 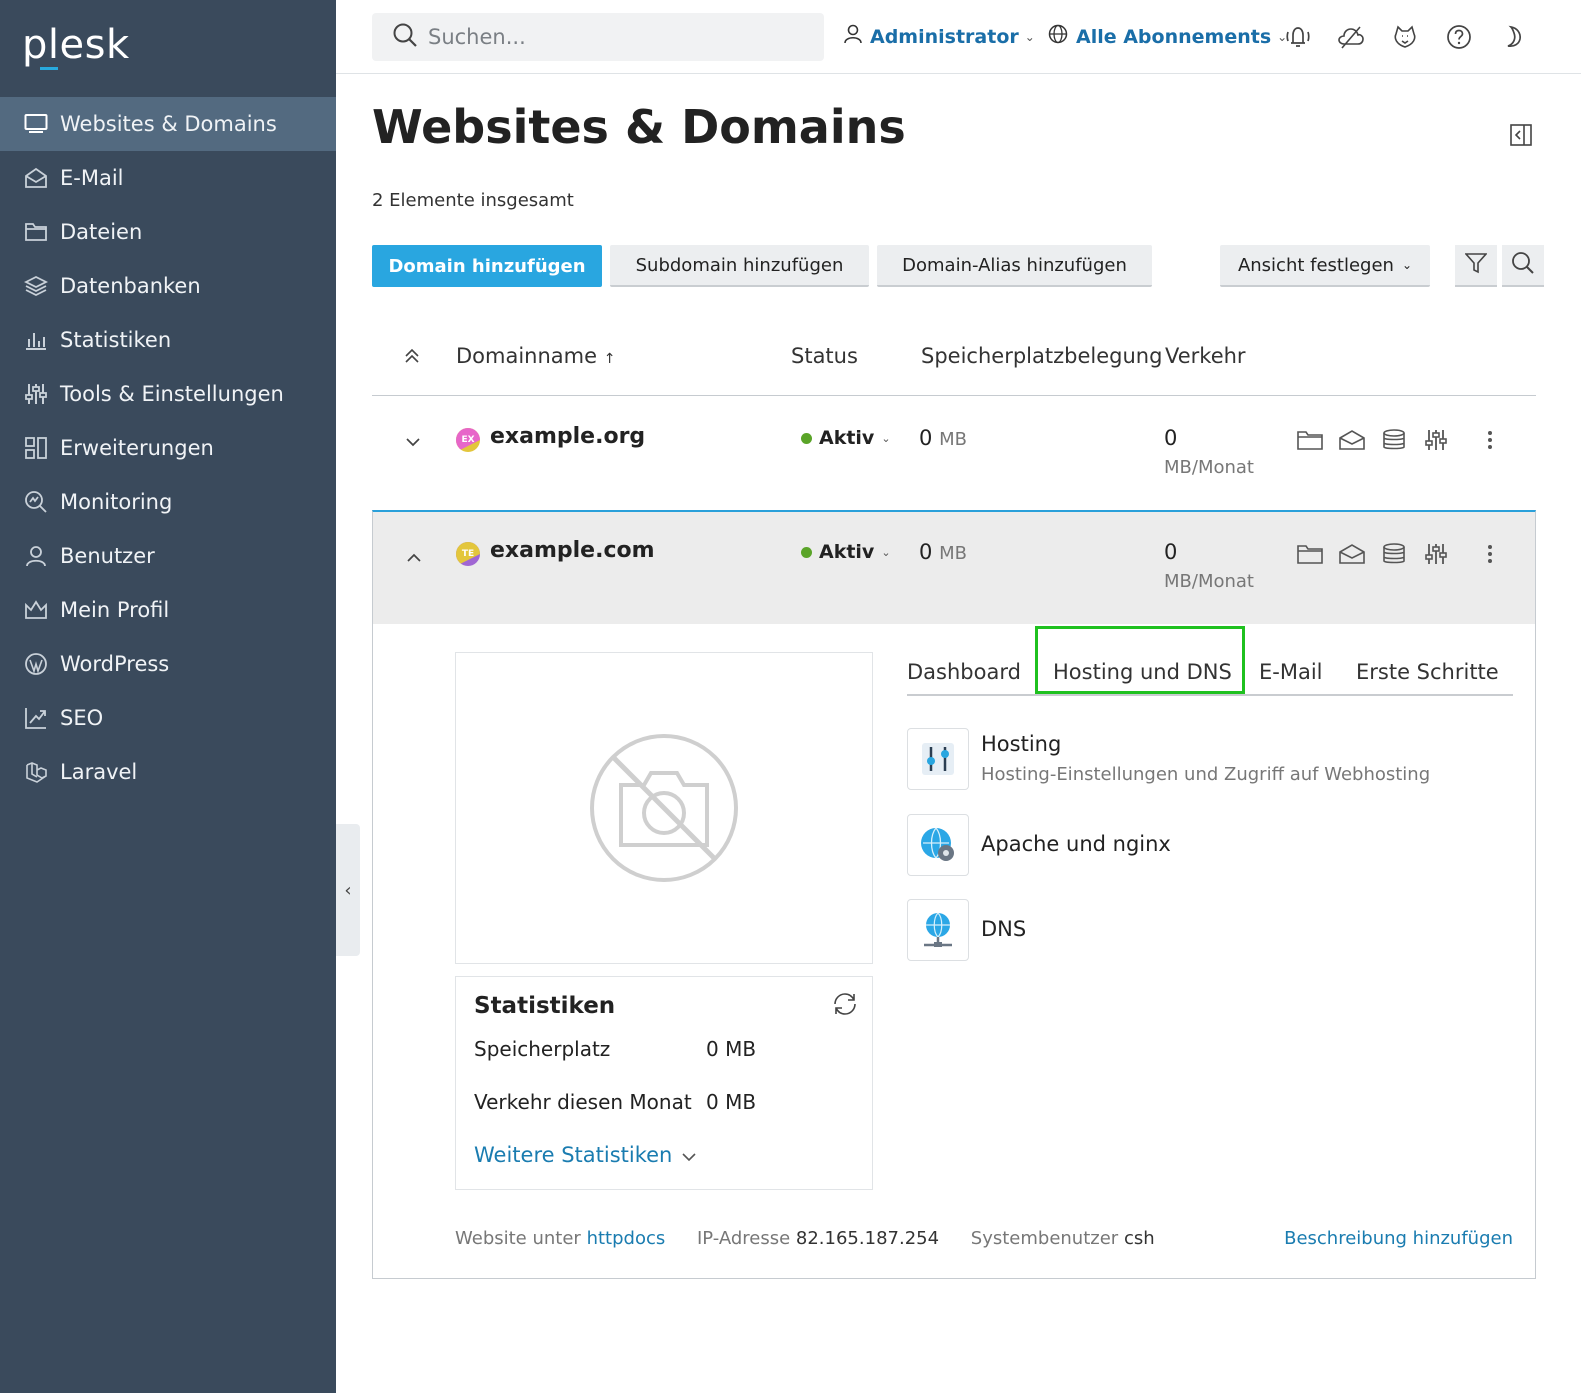 What do you see at coordinates (168, 178) in the screenshot?
I see `sidebar-item-email: E-Mail` at bounding box center [168, 178].